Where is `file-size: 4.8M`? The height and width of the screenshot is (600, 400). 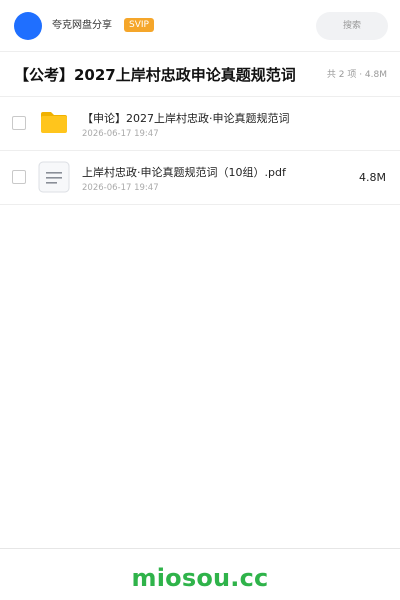 file-size: 4.8M is located at coordinates (372, 177).